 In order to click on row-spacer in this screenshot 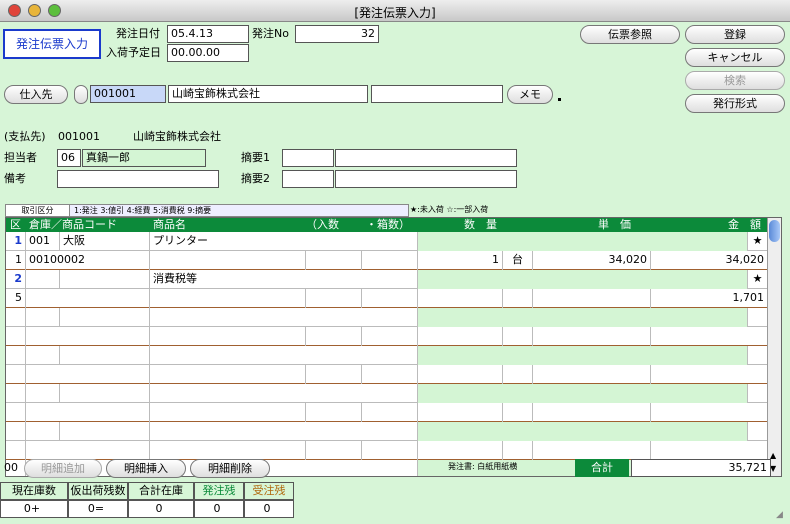, I will do `click(583, 279)`.